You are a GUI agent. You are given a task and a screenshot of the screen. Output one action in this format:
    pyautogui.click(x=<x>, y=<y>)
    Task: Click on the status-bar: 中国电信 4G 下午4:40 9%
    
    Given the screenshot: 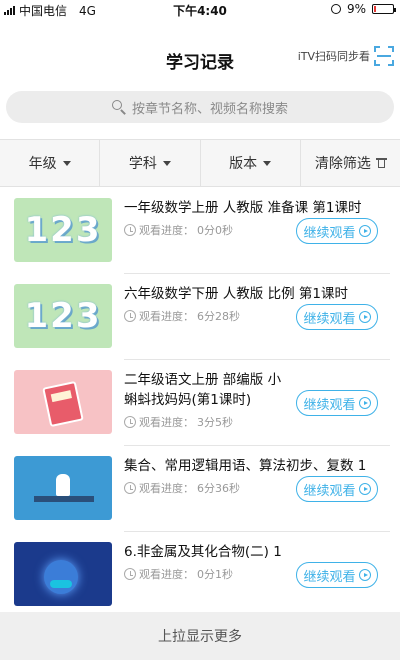 What is the action you would take?
    pyautogui.click(x=200, y=9)
    